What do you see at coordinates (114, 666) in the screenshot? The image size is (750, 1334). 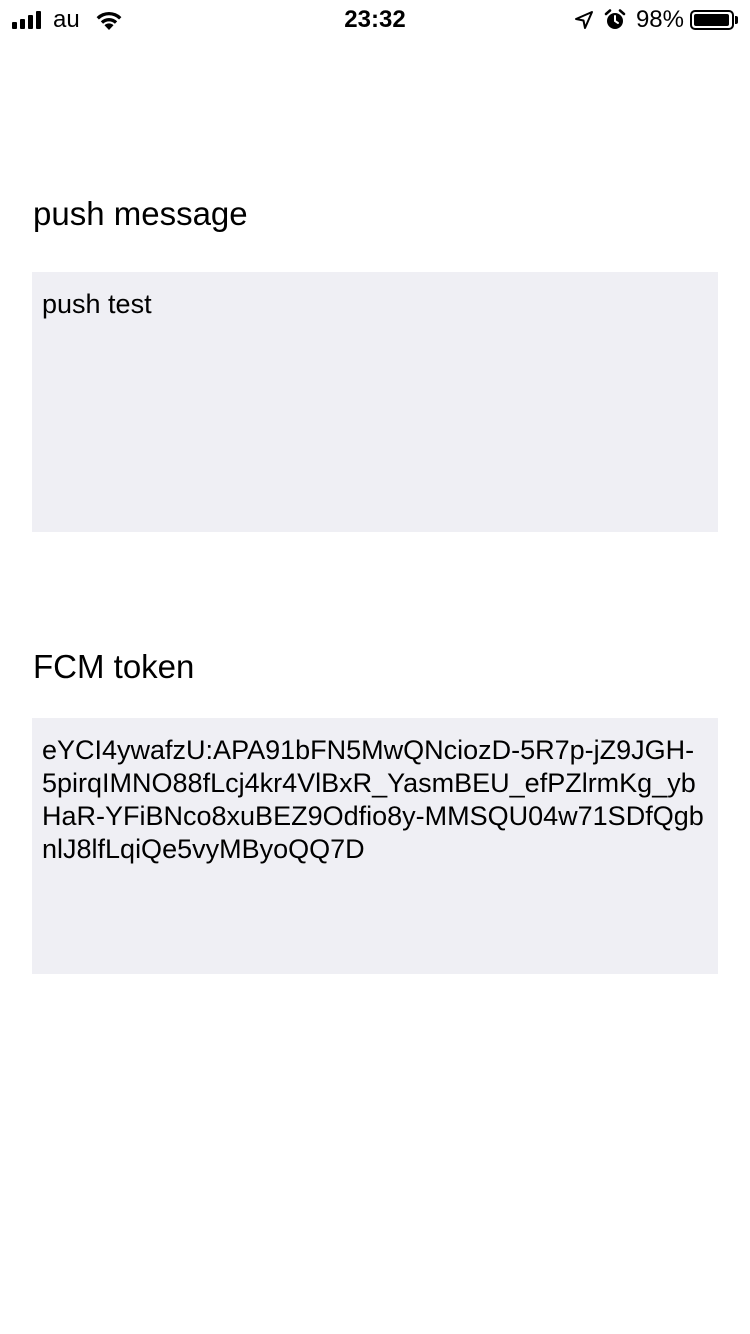 I see `fcm-token-label: FCM token` at bounding box center [114, 666].